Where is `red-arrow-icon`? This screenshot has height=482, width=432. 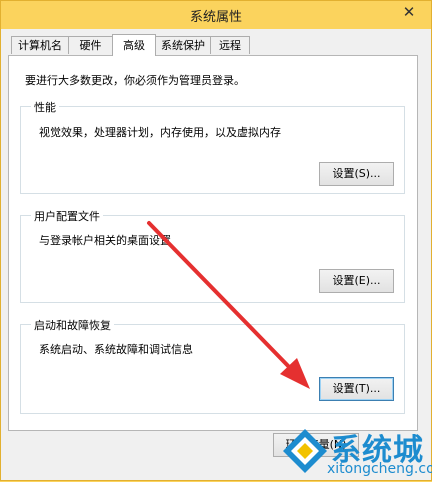 red-arrow-icon is located at coordinates (228, 305).